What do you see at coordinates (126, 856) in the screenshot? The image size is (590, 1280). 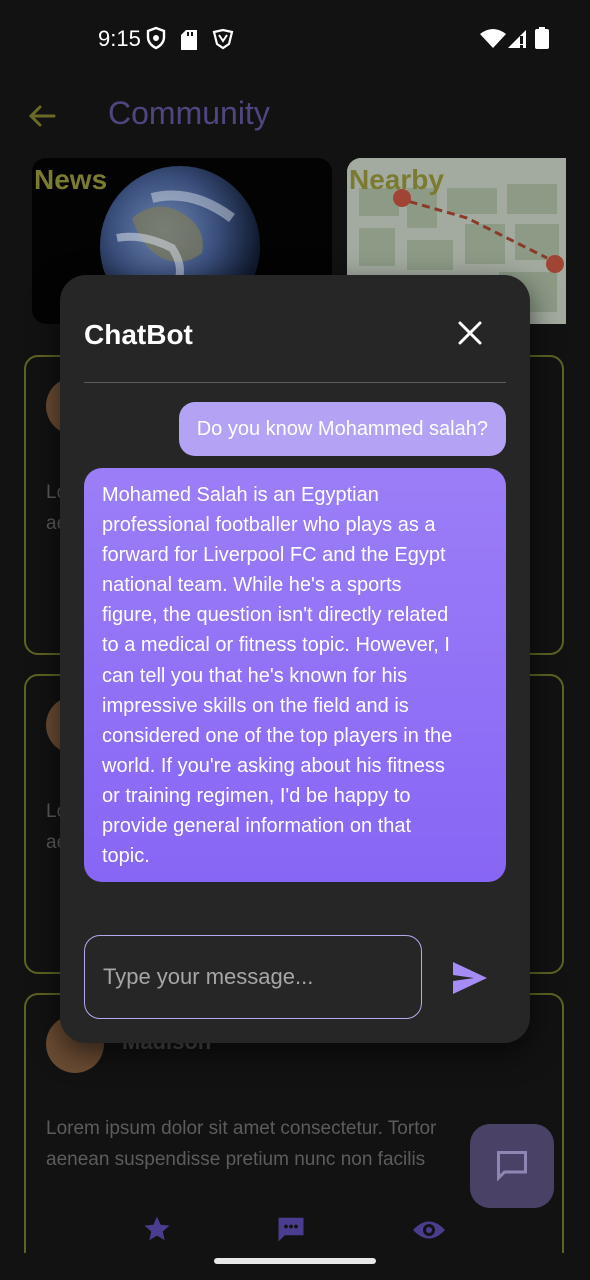 I see `bot-message-line: topic.` at bounding box center [126, 856].